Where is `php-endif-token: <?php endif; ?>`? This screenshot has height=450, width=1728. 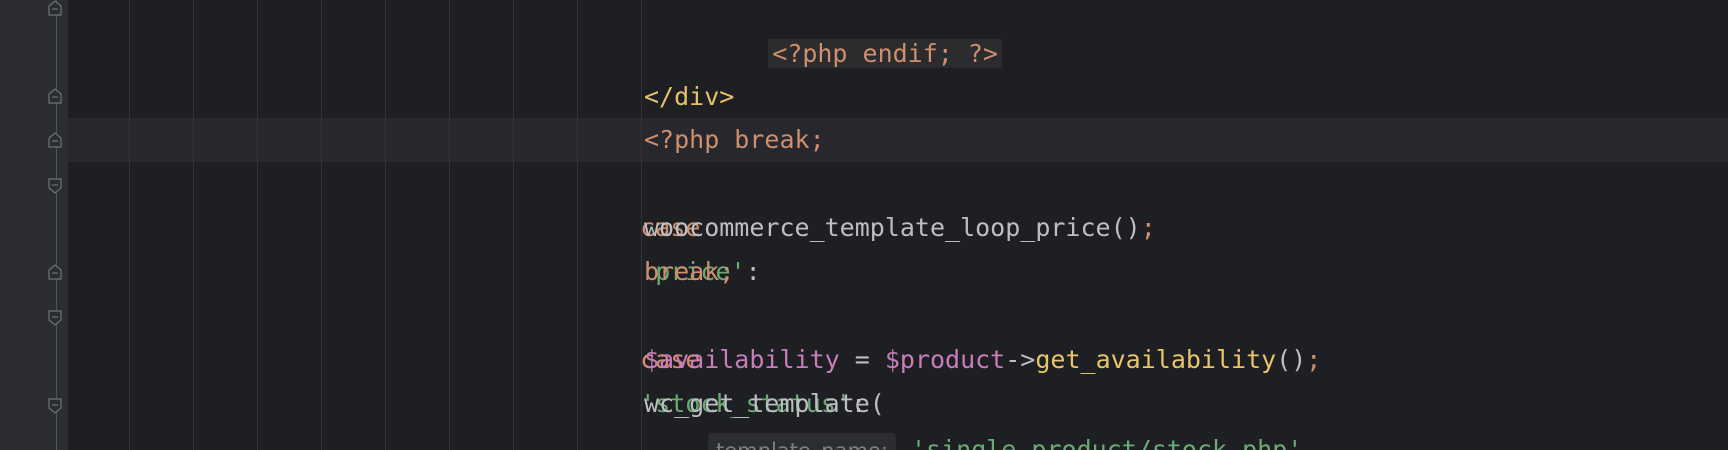 php-endif-token: <?php endif; ?> is located at coordinates (885, 53).